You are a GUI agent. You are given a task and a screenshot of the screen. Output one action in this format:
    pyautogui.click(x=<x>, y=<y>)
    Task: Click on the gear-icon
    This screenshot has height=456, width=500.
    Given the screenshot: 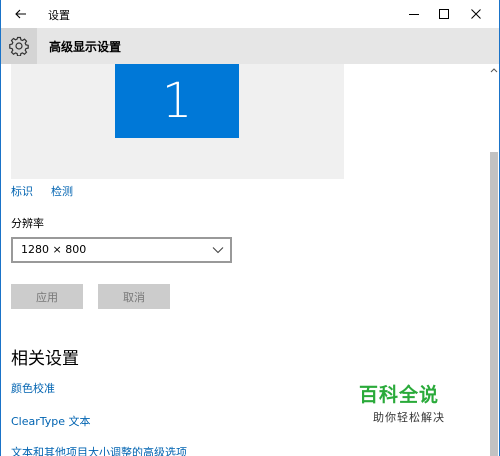 What is the action you would take?
    pyautogui.click(x=19, y=46)
    